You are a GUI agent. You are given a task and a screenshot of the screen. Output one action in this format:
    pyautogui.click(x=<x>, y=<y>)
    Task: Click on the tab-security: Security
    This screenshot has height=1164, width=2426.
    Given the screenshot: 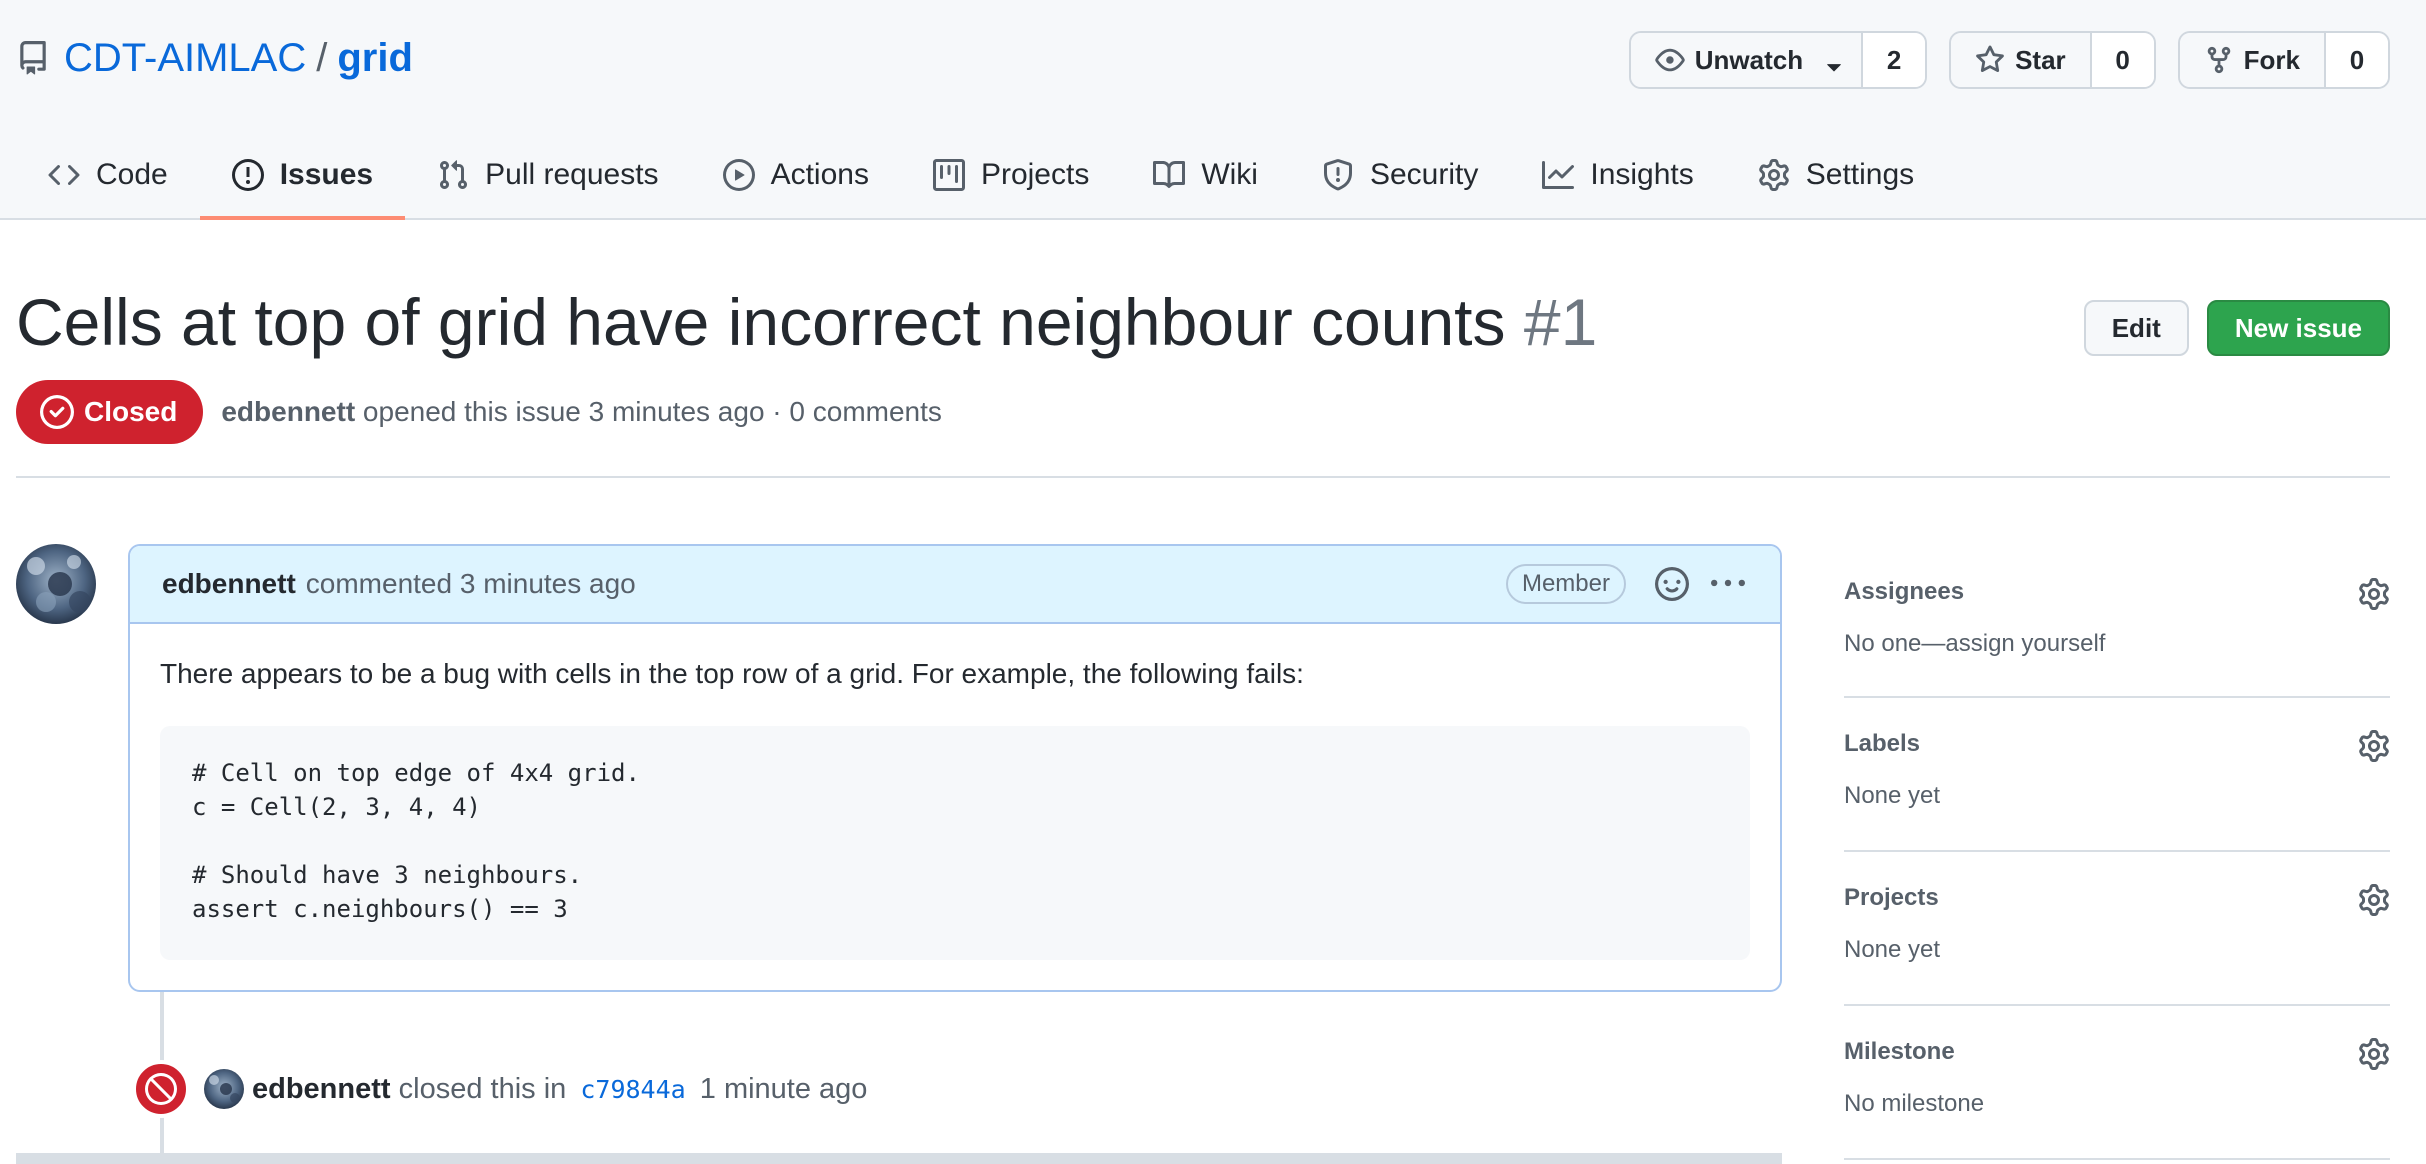 What is the action you would take?
    pyautogui.click(x=1400, y=175)
    